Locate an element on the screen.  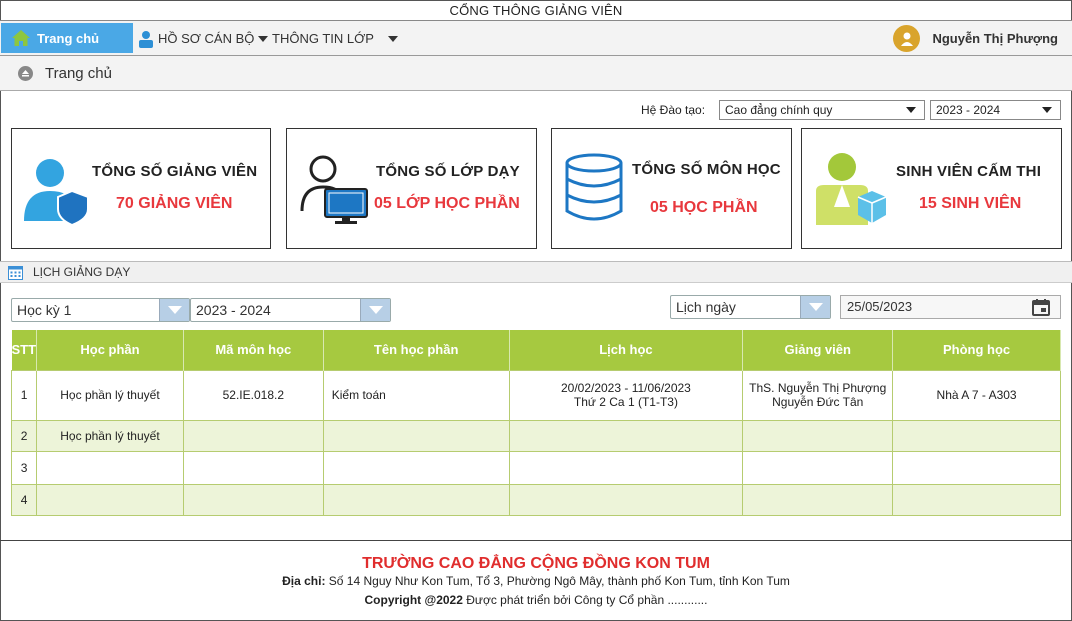
cell-phong-hoc: Nhà A 7 - A303 is located at coordinates (976, 395).